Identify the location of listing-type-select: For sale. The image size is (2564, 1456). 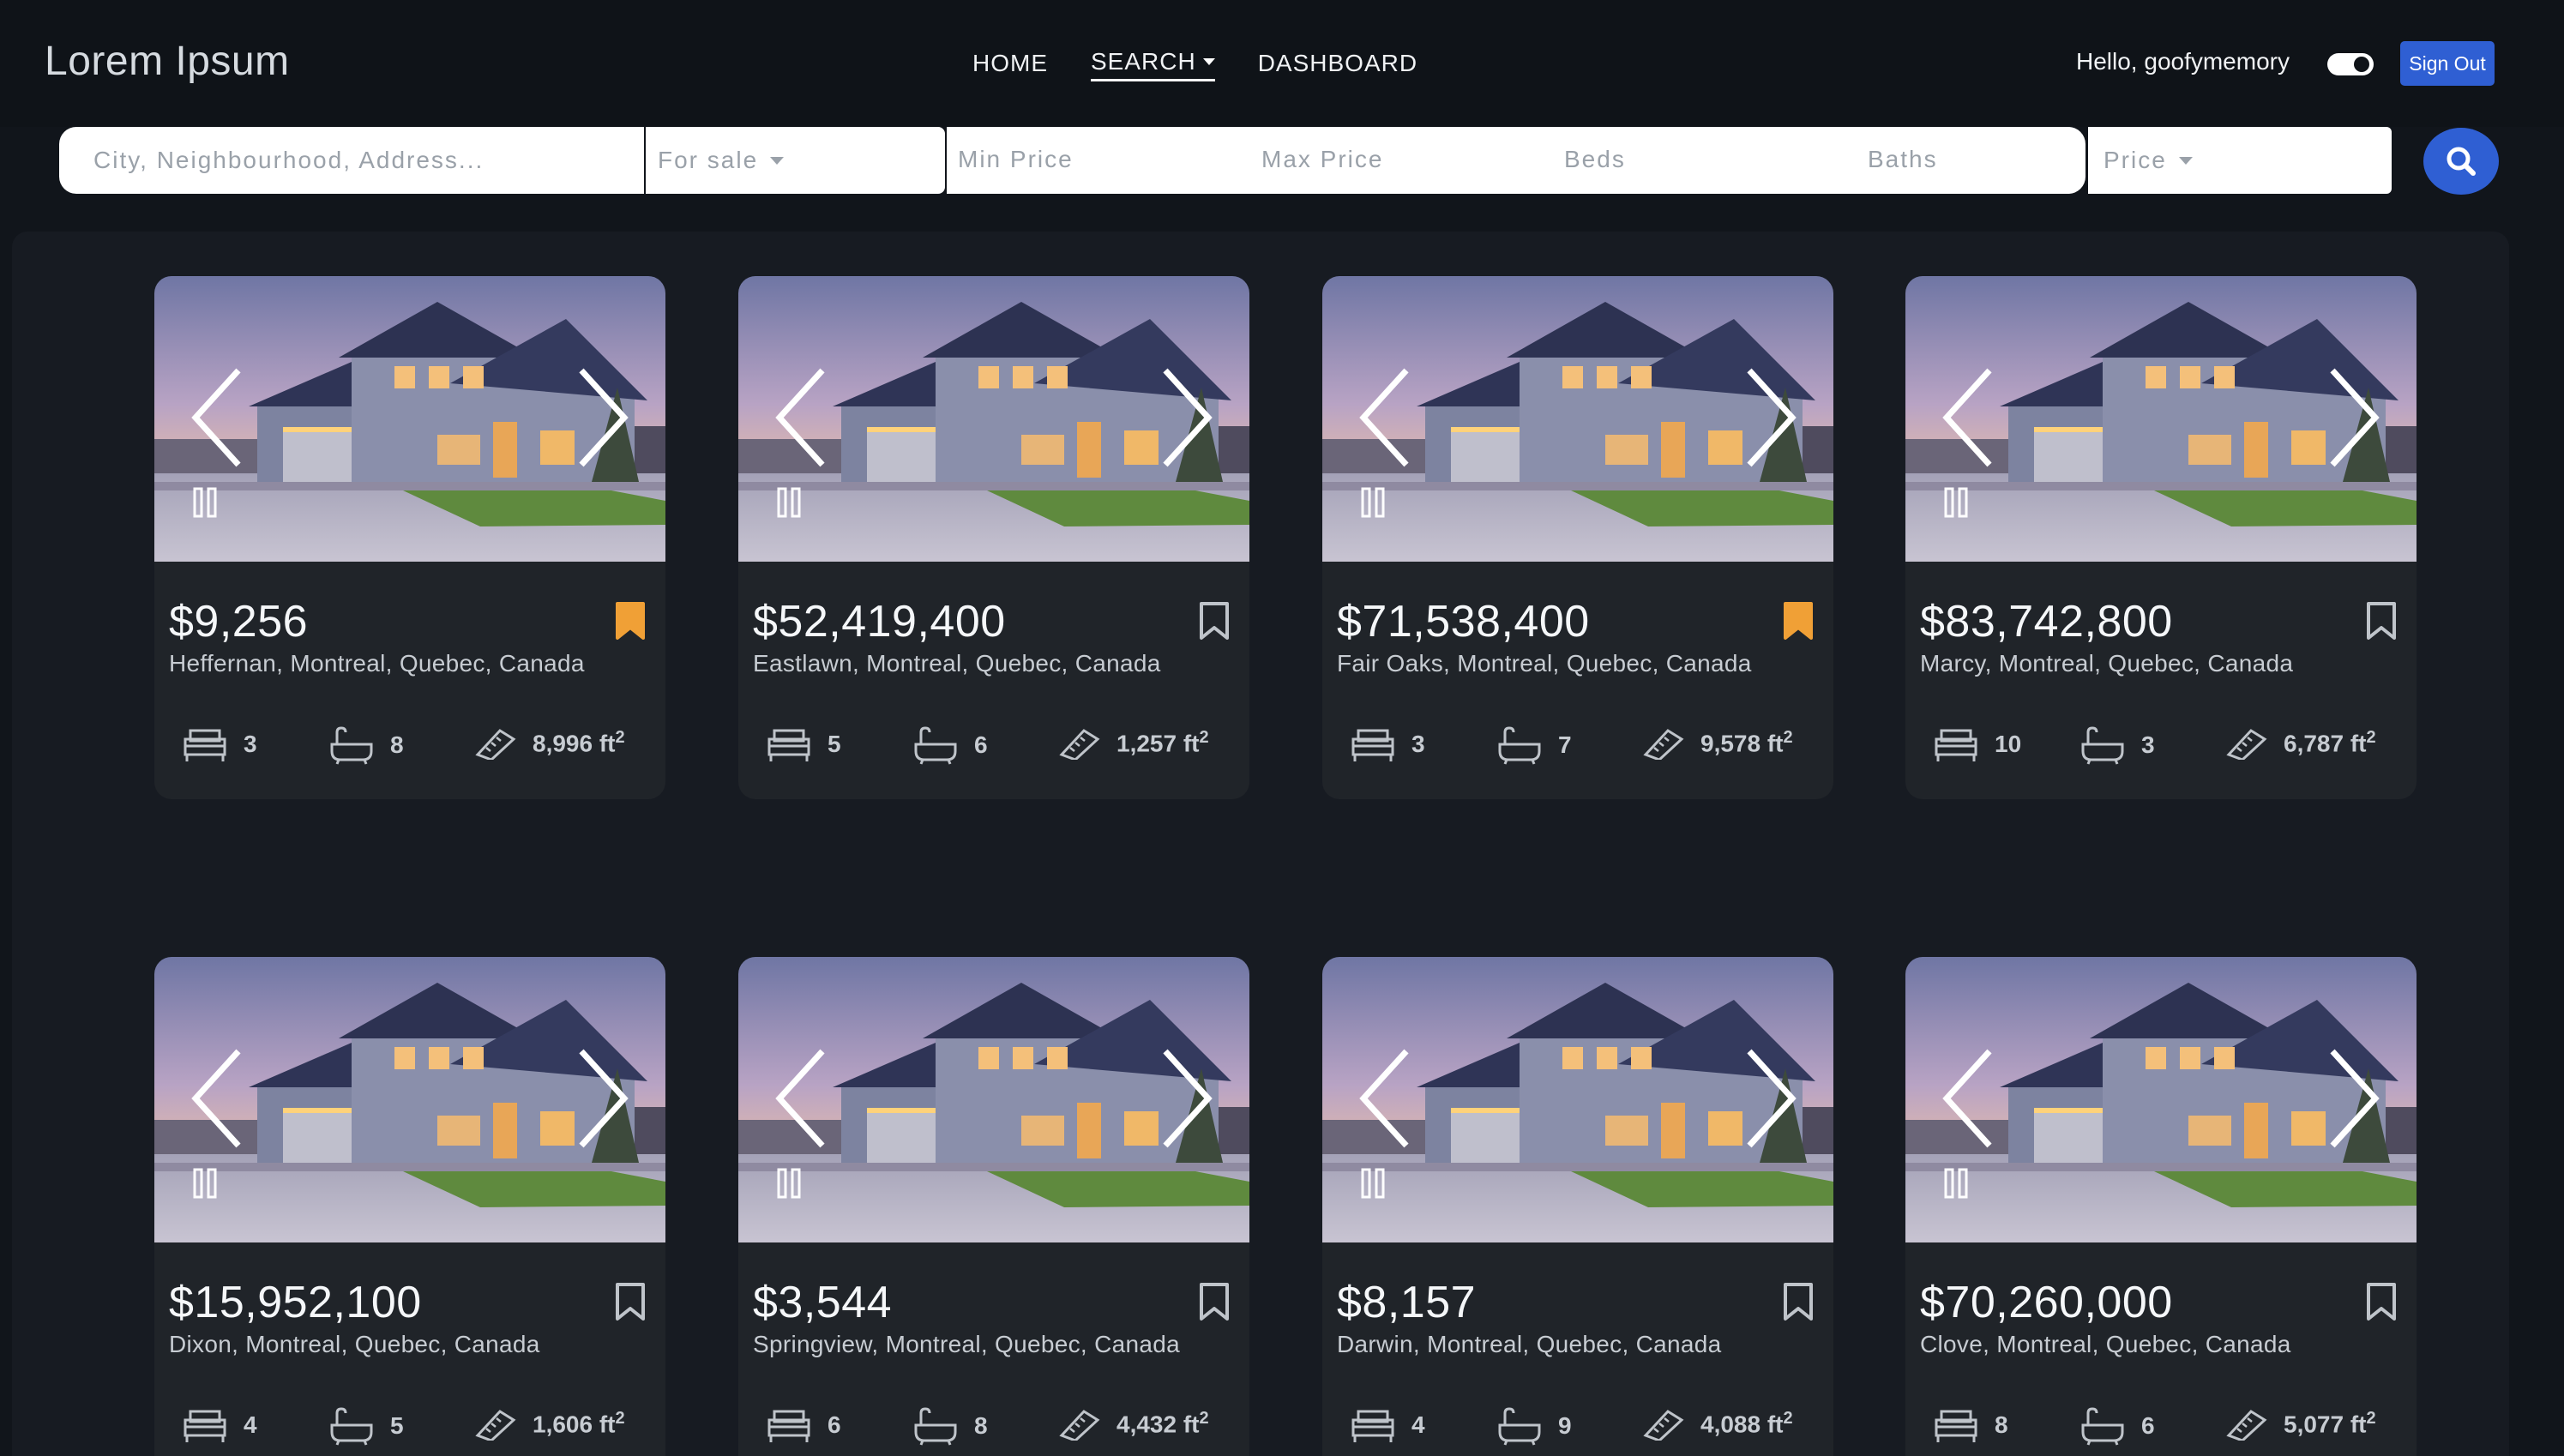
(794, 160).